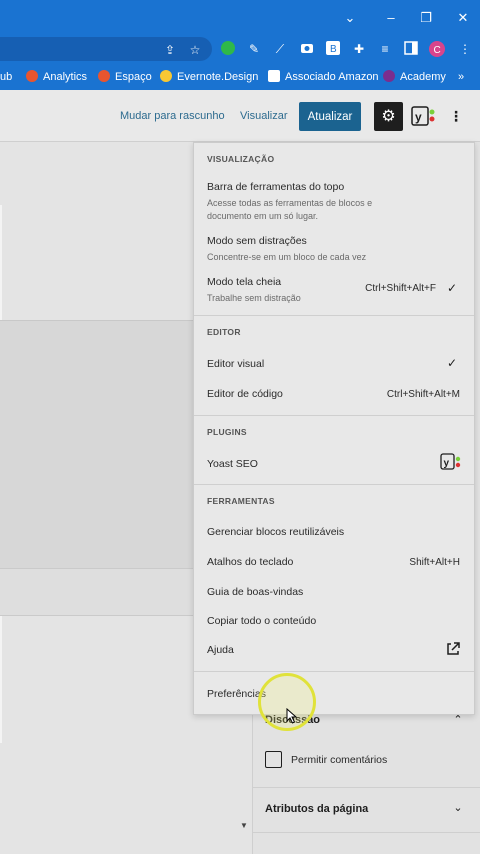 This screenshot has width=480, height=854. What do you see at coordinates (235, 364) in the screenshot?
I see `menu-item-visual-editor: Editor visual` at bounding box center [235, 364].